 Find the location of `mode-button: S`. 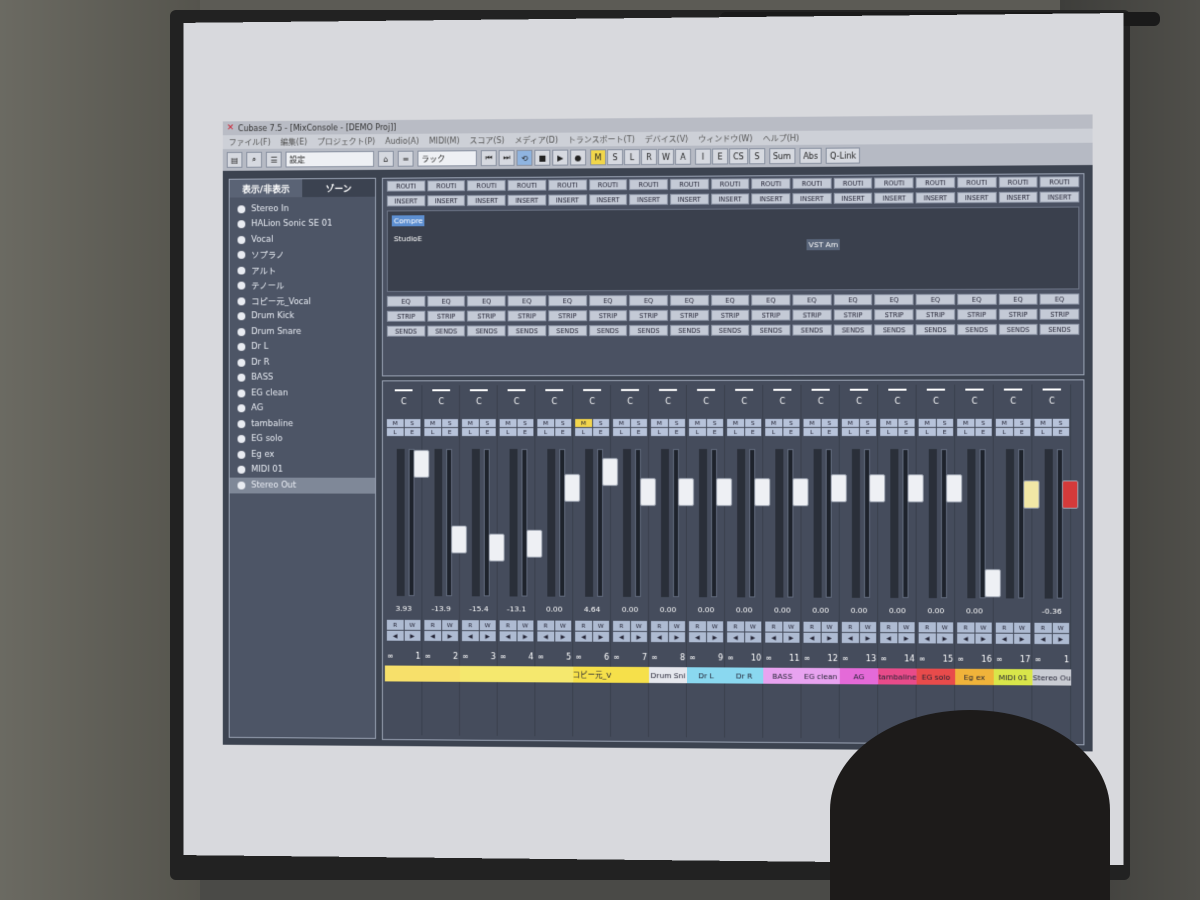

mode-button: S is located at coordinates (615, 157).